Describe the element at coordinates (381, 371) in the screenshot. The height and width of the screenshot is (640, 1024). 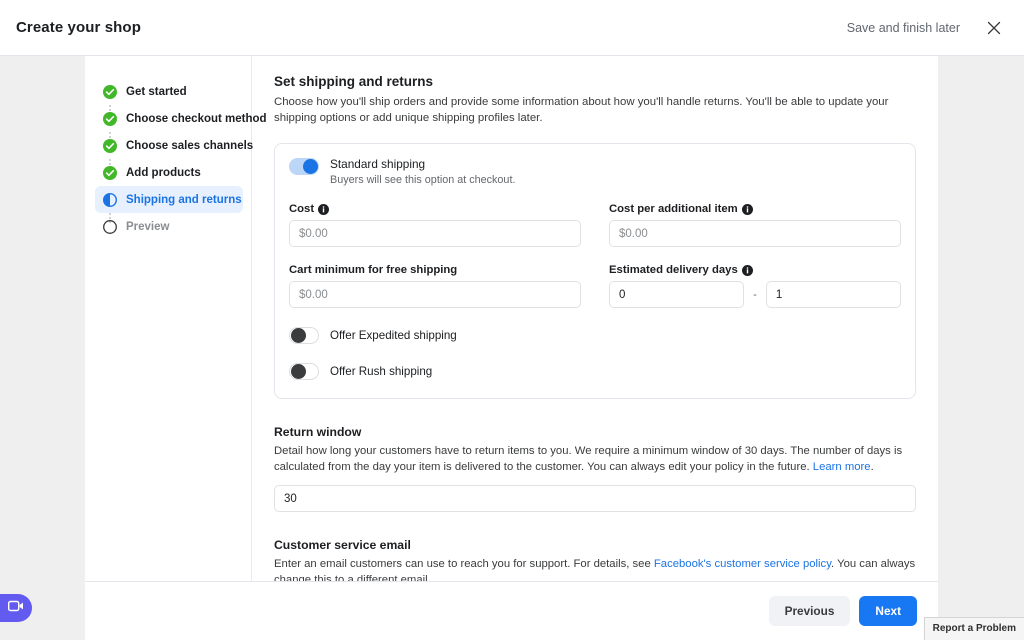
I see `rush-shipping-label: Offer Rush shipping` at that location.